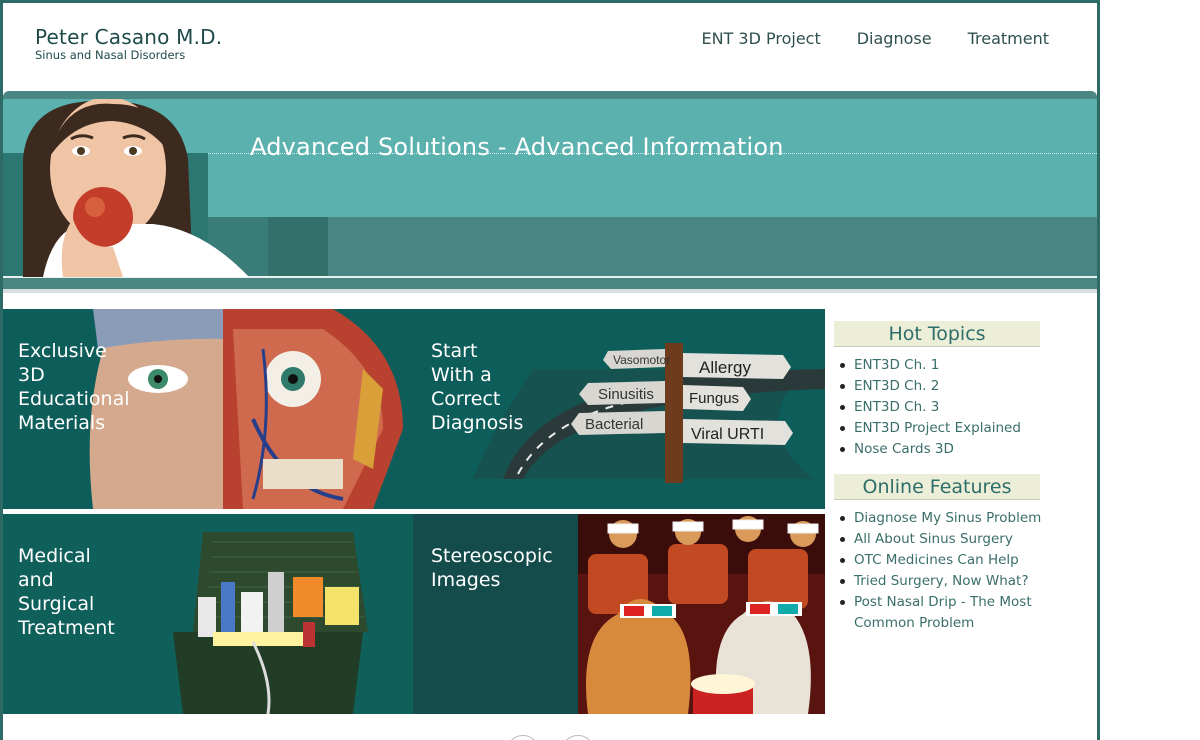  I want to click on medicine-toolbox-image, so click(270, 623).